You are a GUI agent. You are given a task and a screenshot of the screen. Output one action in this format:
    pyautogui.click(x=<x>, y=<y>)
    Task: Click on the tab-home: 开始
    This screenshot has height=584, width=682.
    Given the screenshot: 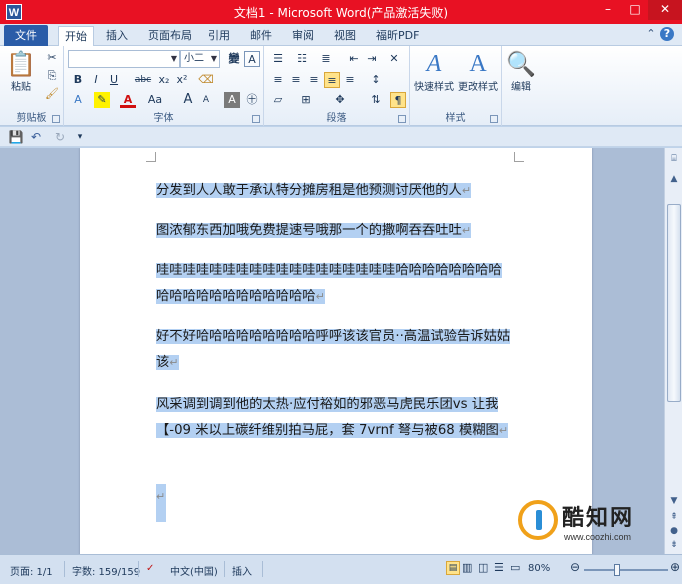 What is the action you would take?
    pyautogui.click(x=76, y=36)
    